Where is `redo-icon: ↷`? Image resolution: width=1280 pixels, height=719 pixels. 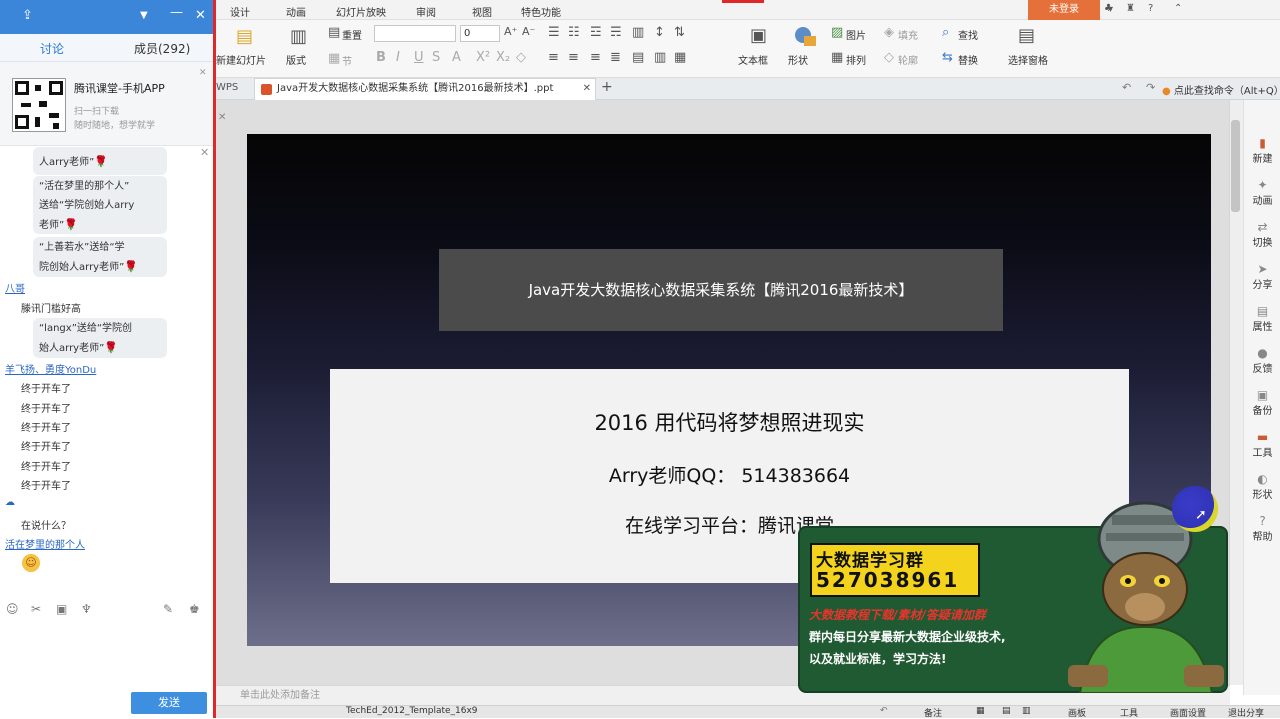 redo-icon: ↷ is located at coordinates (1150, 87).